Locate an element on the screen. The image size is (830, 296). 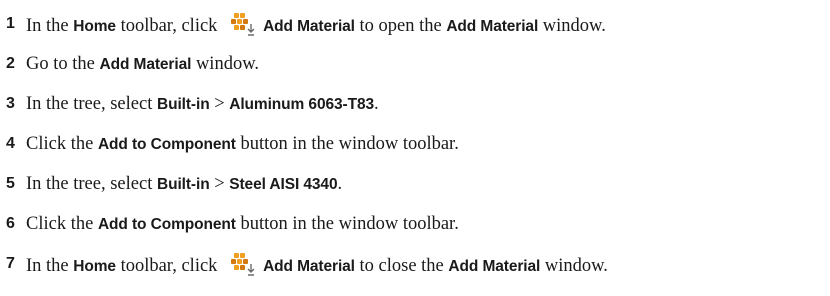
step-number: 5 is located at coordinates (10, 183).